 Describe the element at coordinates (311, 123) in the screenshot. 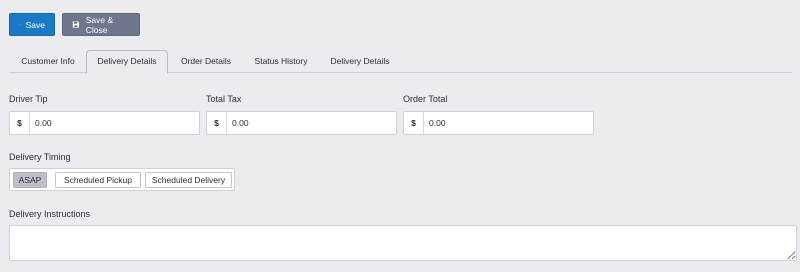

I see `total-tax-input` at that location.